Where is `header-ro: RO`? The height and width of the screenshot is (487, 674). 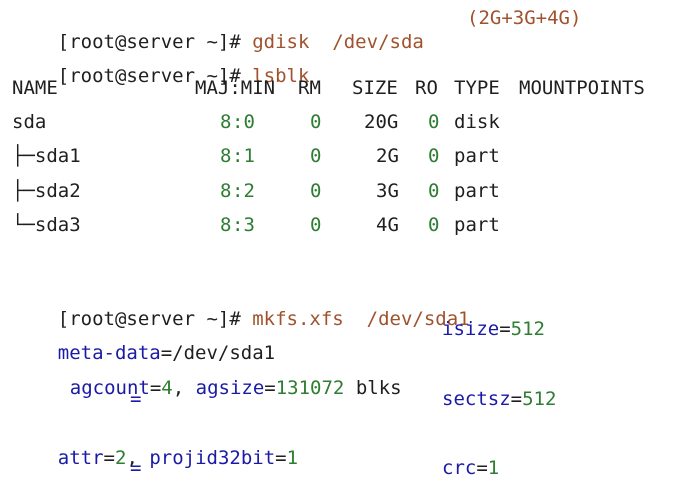 header-ro: RO is located at coordinates (426, 88).